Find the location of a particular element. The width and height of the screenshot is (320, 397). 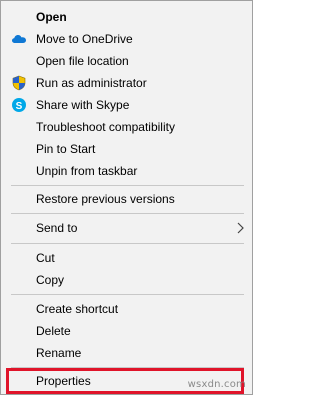

menu-item-restore-previous-versions: Restore previous versions is located at coordinates (127, 199).